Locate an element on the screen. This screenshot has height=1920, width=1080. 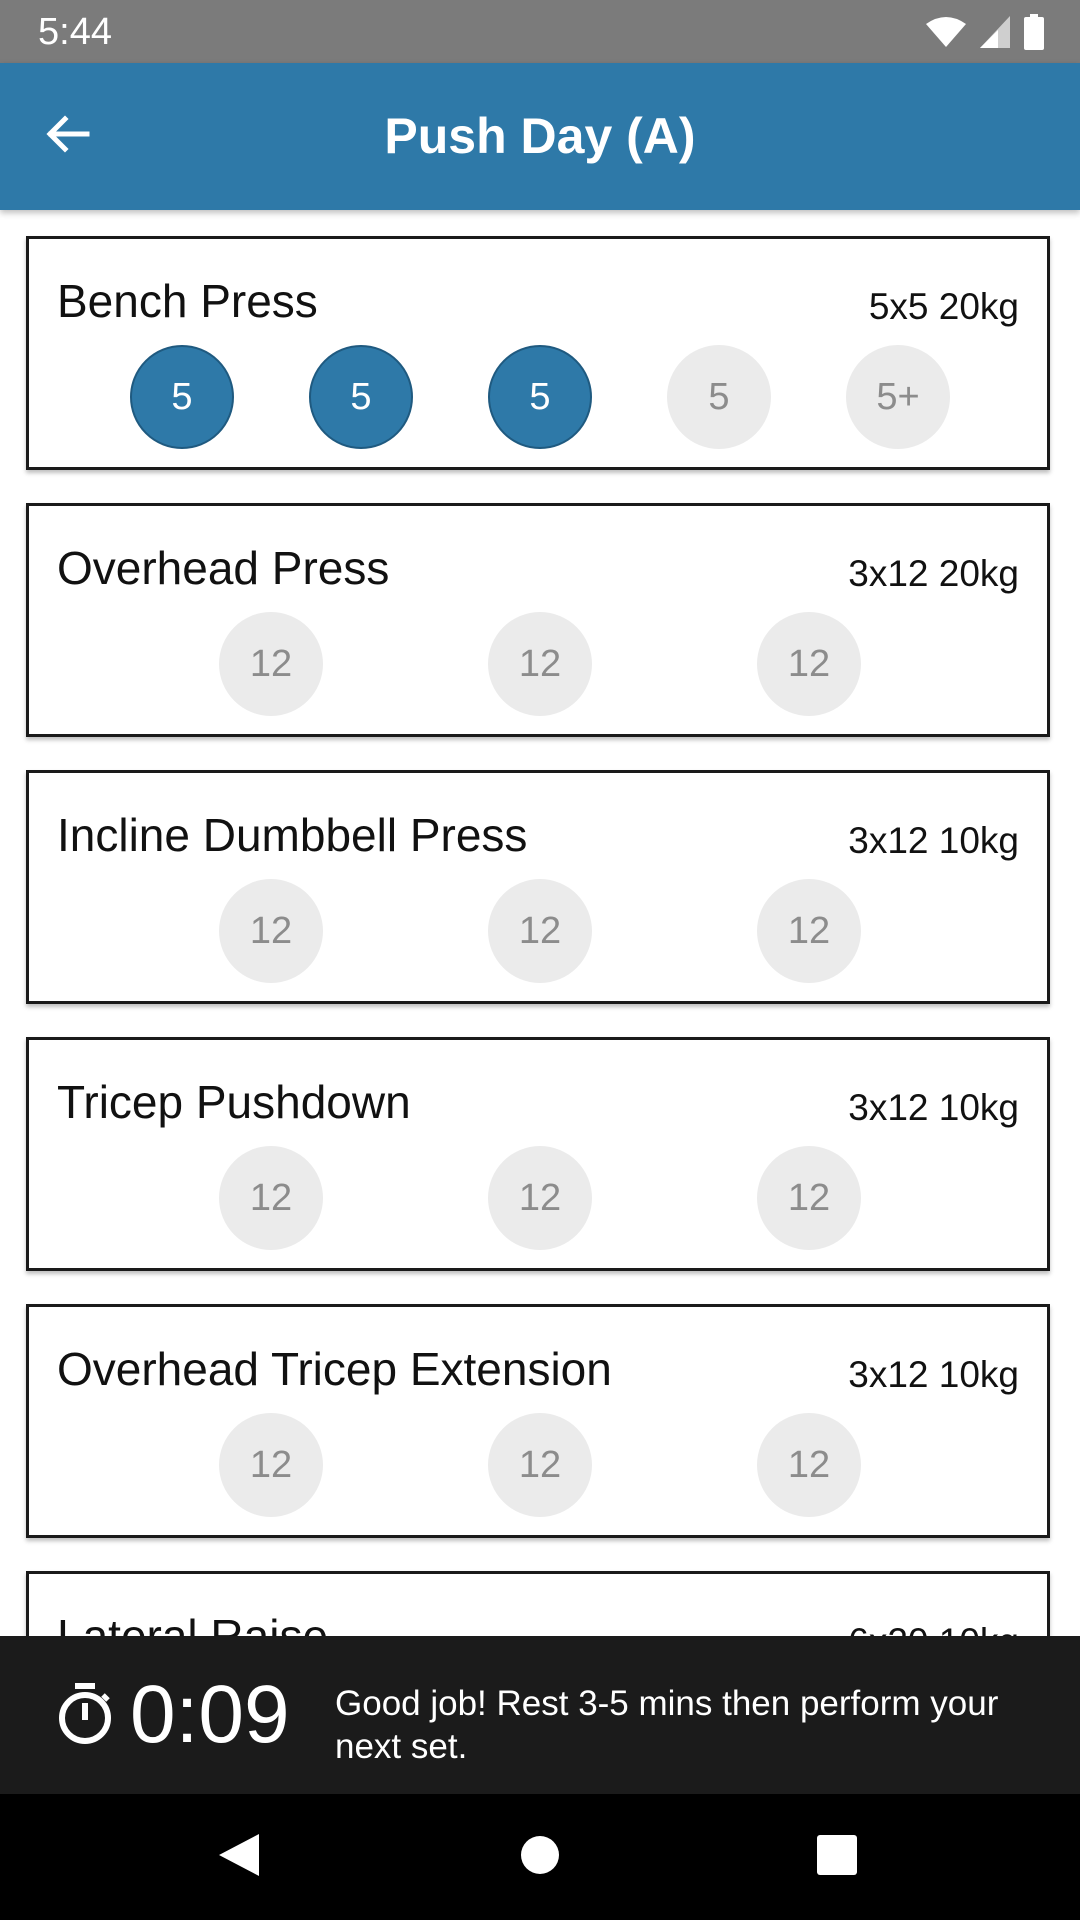
exercise-name: Tricep Pushdown is located at coordinates (234, 1102).